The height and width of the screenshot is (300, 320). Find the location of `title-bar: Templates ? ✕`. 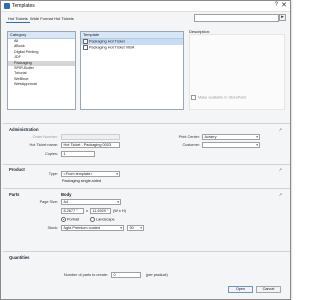

title-bar: Templates ? ✕ is located at coordinates (145, 6).